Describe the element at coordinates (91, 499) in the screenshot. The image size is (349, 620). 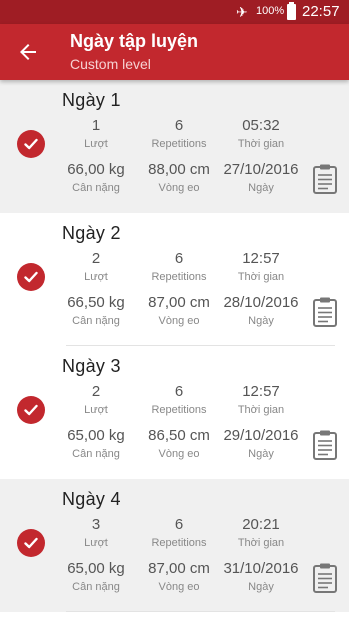
I see `day-title: Ngày 4` at that location.